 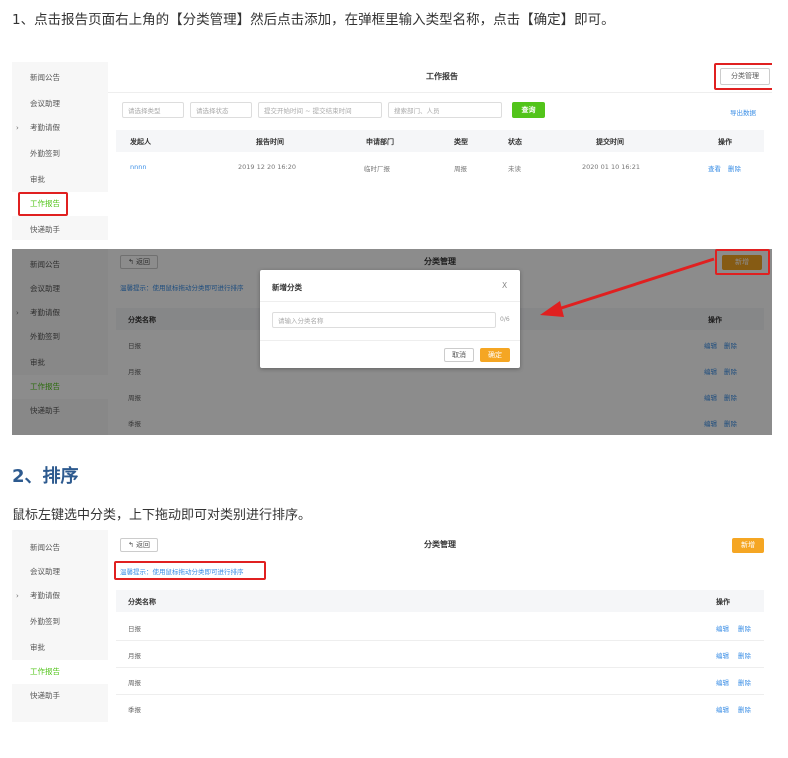 What do you see at coordinates (320, 110) in the screenshot?
I see `date-range-input: 提交开始时间 ~ 提交结束时间` at bounding box center [320, 110].